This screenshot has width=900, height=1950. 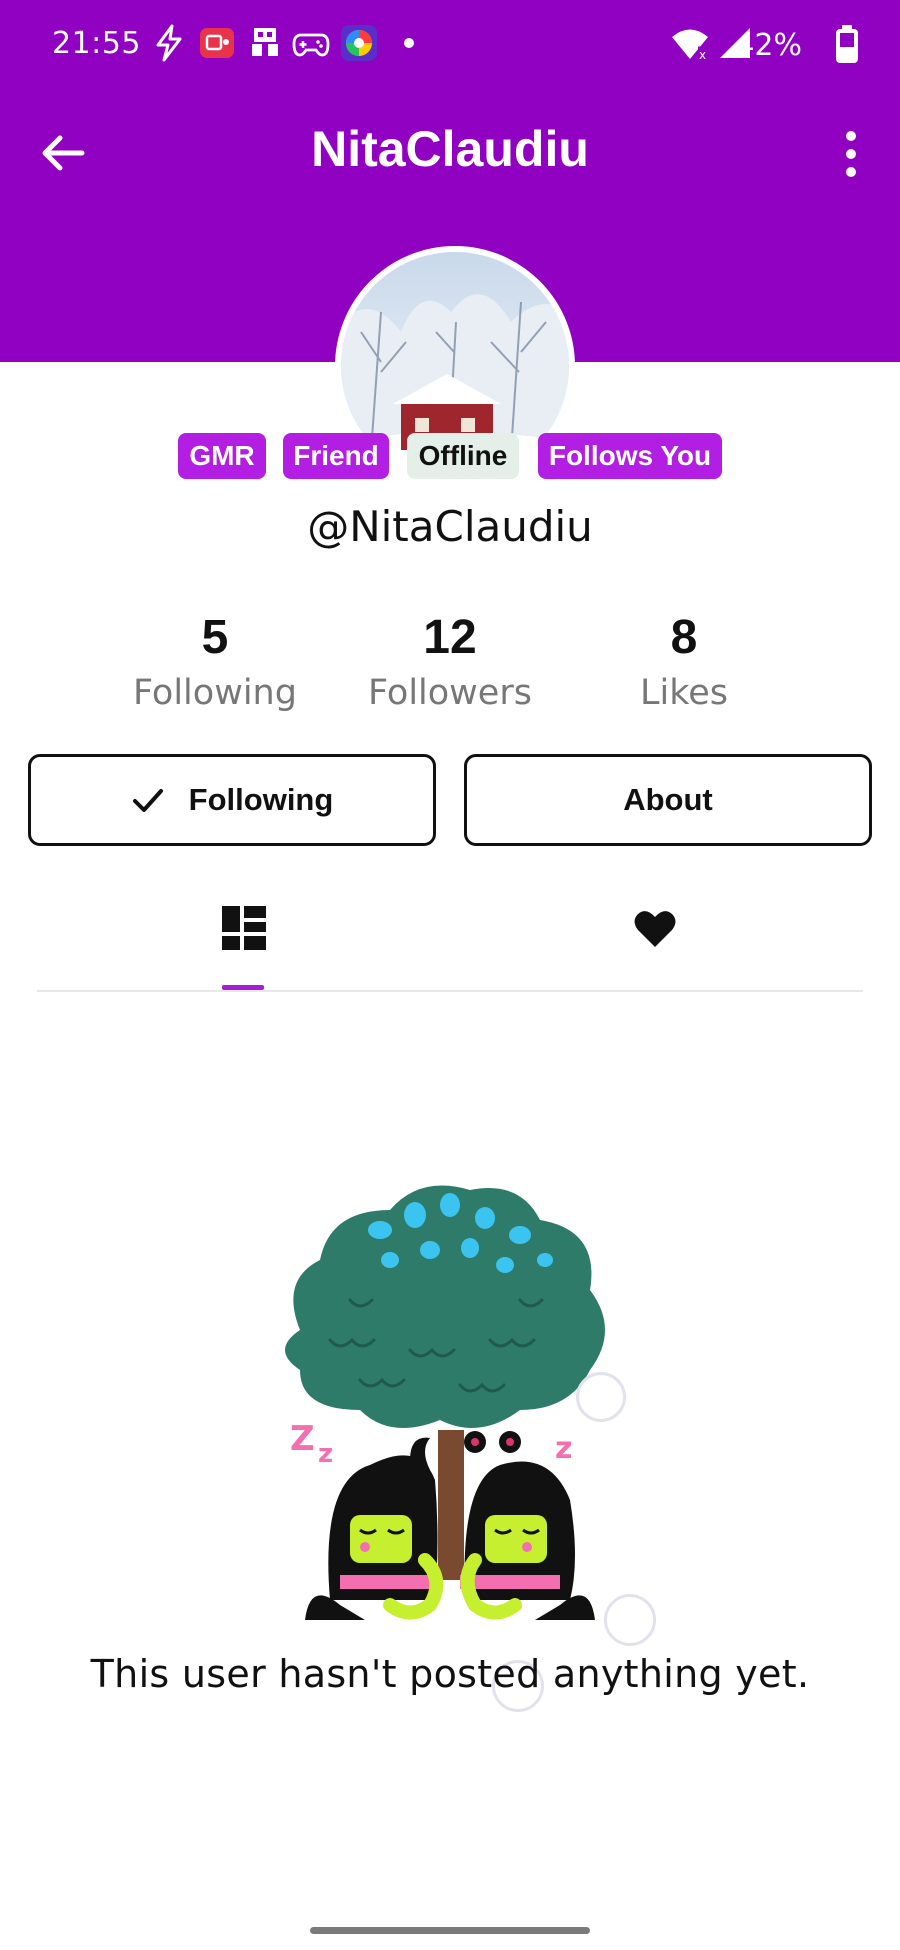 I want to click on stat-label: Likes, so click(x=683, y=693).